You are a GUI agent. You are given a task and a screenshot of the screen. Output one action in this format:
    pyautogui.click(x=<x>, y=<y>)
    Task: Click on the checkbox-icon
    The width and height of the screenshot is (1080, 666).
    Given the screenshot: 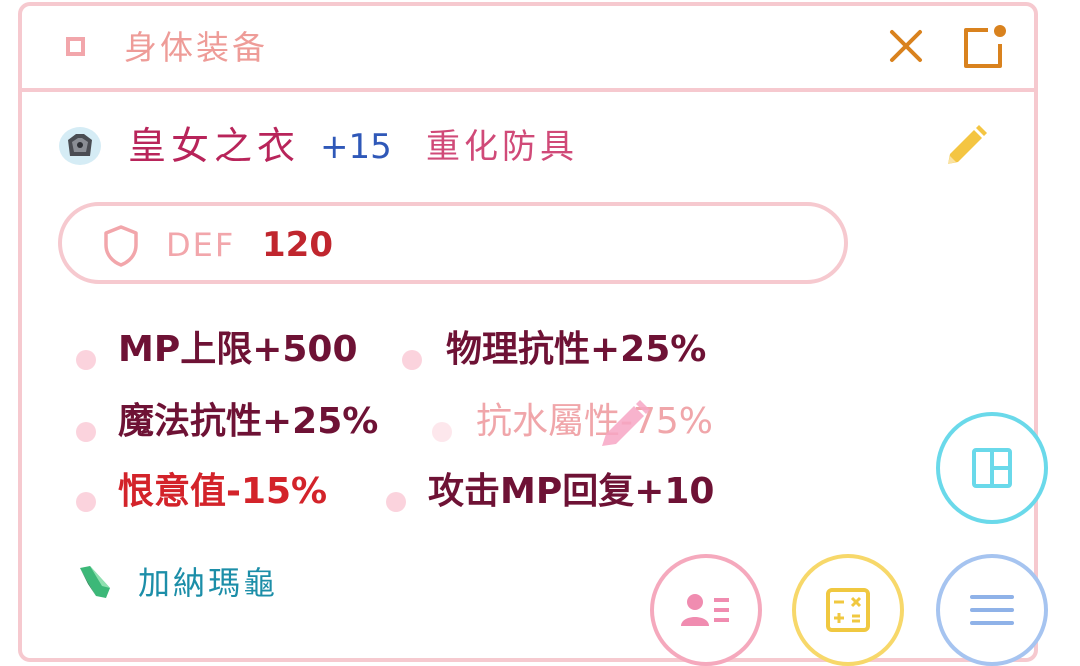 What is the action you would take?
    pyautogui.click(x=75, y=46)
    